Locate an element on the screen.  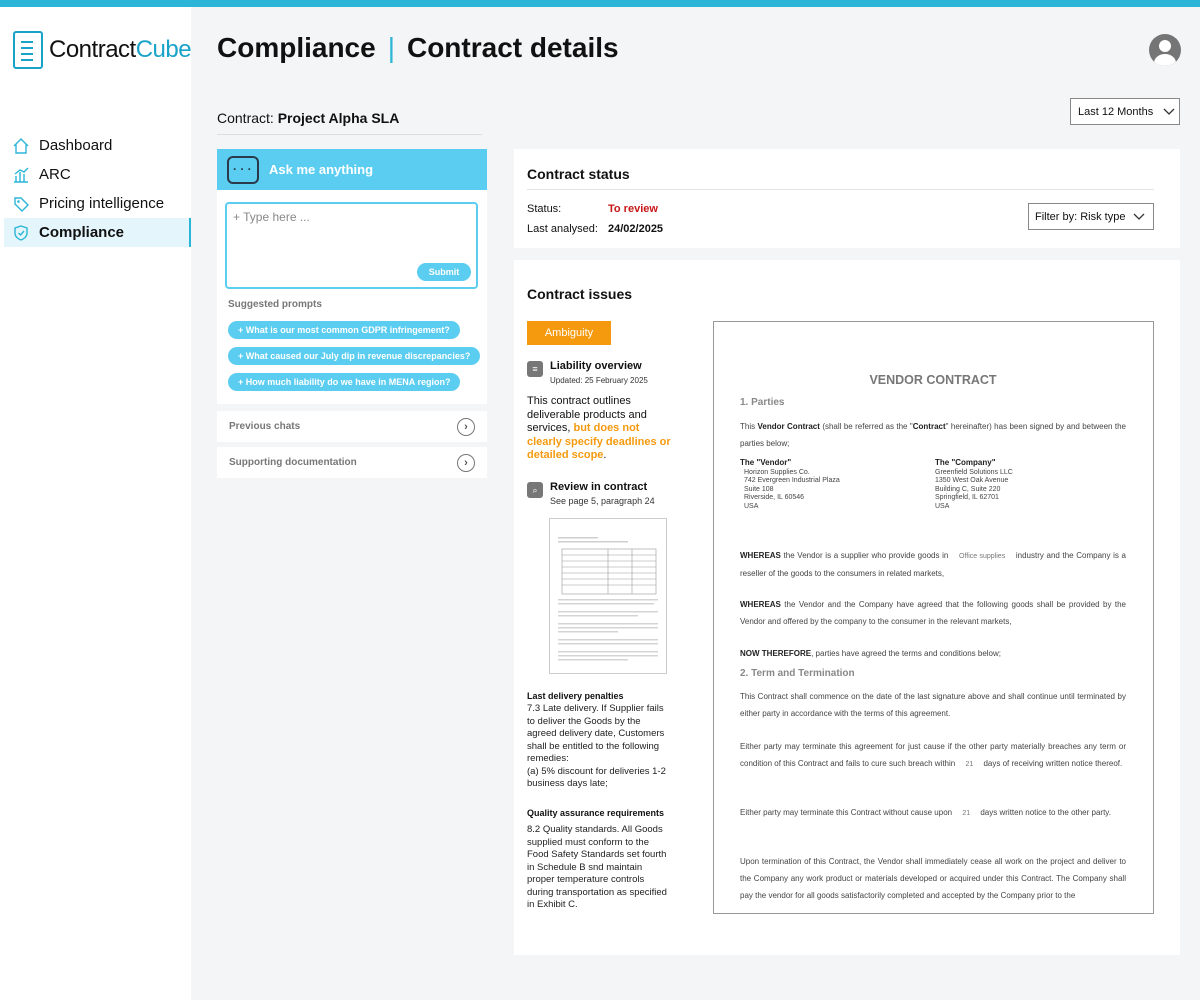
assistant-title: Ask me anything is located at coordinates (321, 169).